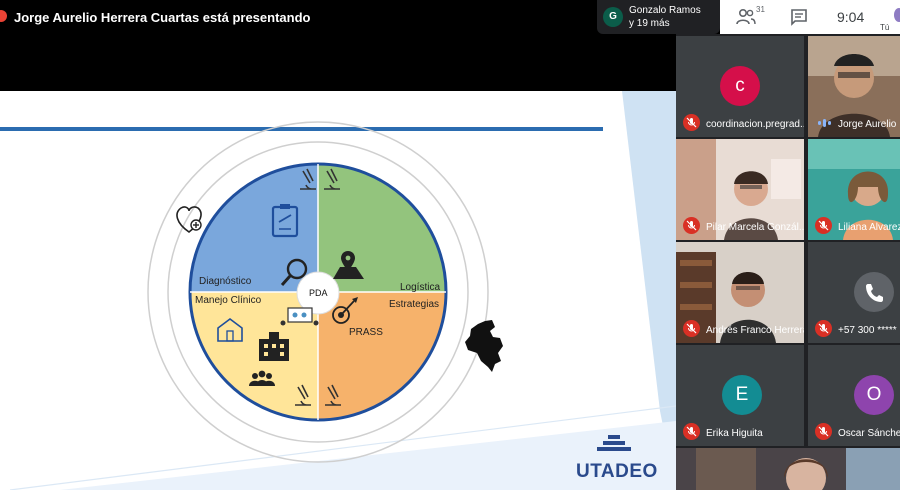 This screenshot has height=490, width=900. I want to click on people-icon, so click(746, 17).